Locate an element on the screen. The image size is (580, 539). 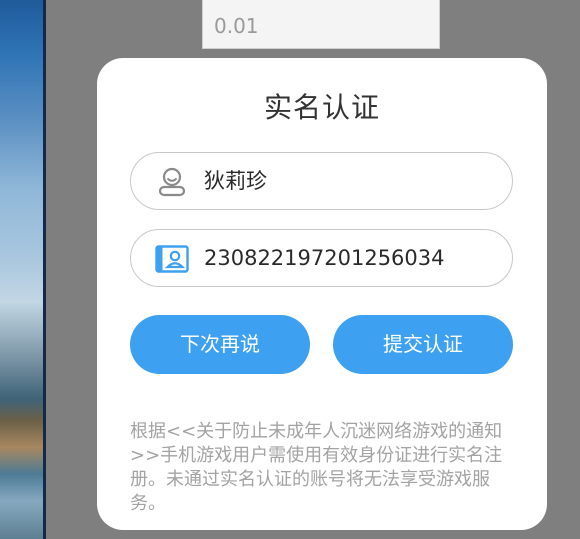
dialog-title: 实名认证 is located at coordinates (321, 107).